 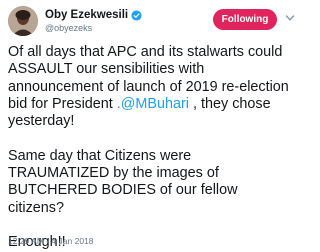 I want to click on verified-badge-icon, so click(x=136, y=15).